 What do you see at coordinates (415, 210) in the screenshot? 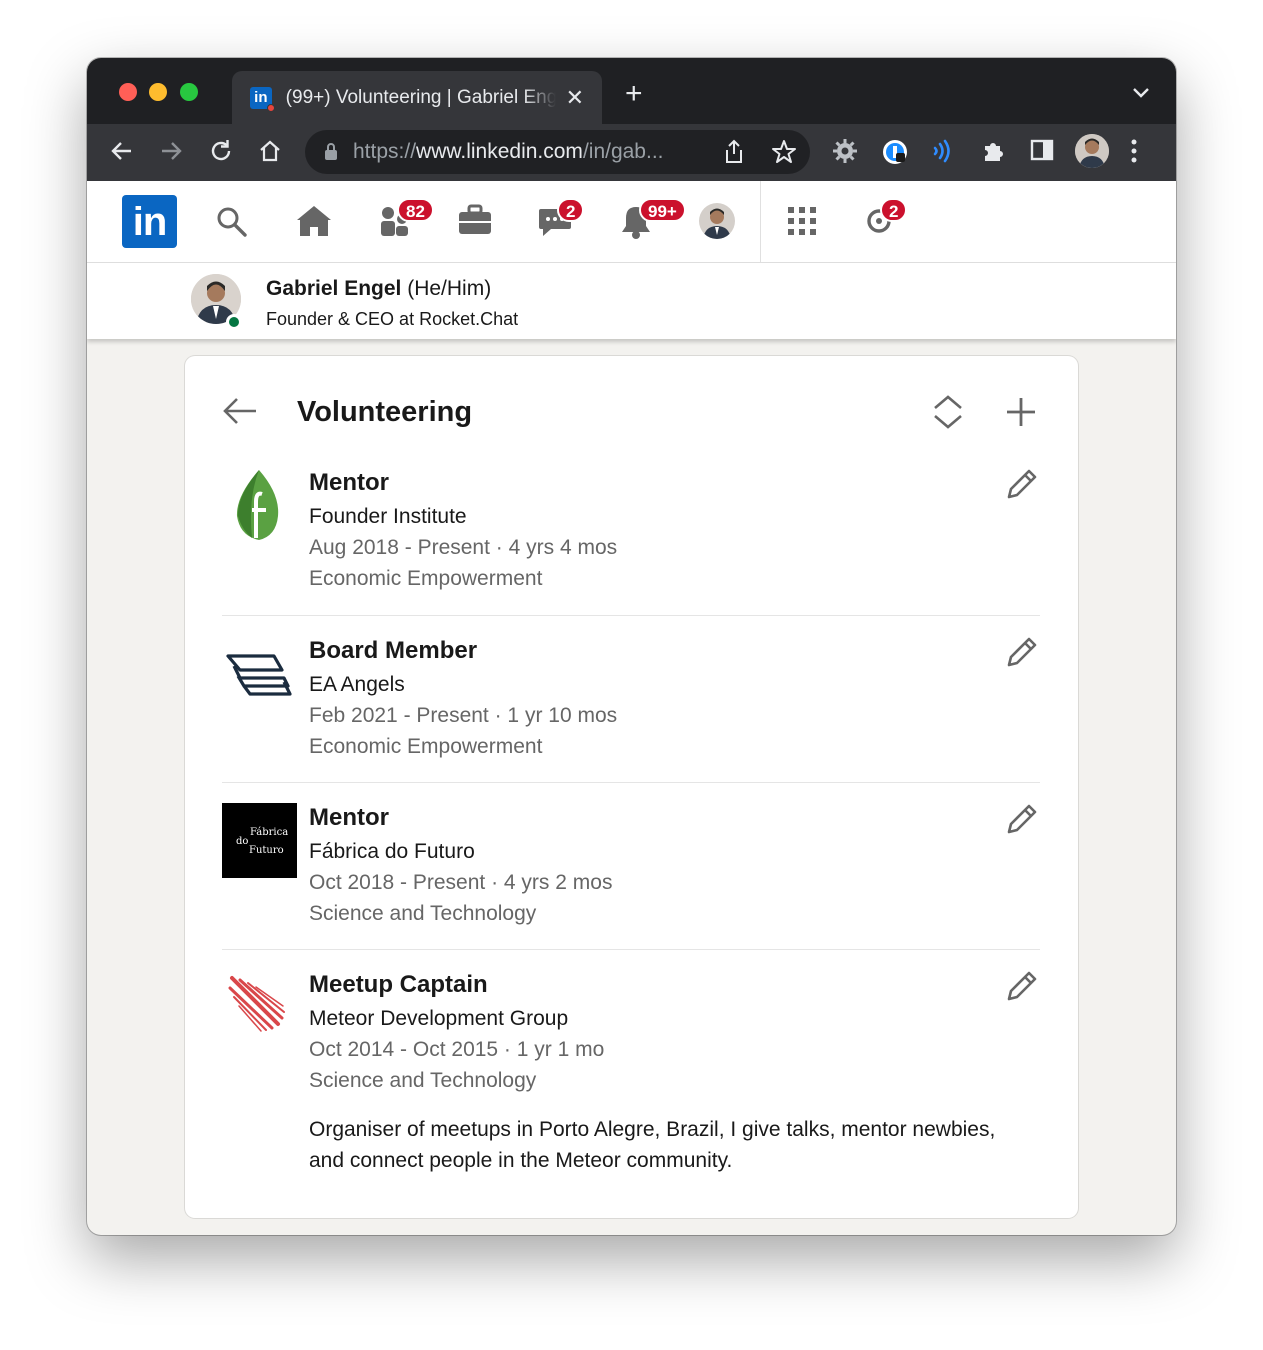
I see `network-badge: 82` at bounding box center [415, 210].